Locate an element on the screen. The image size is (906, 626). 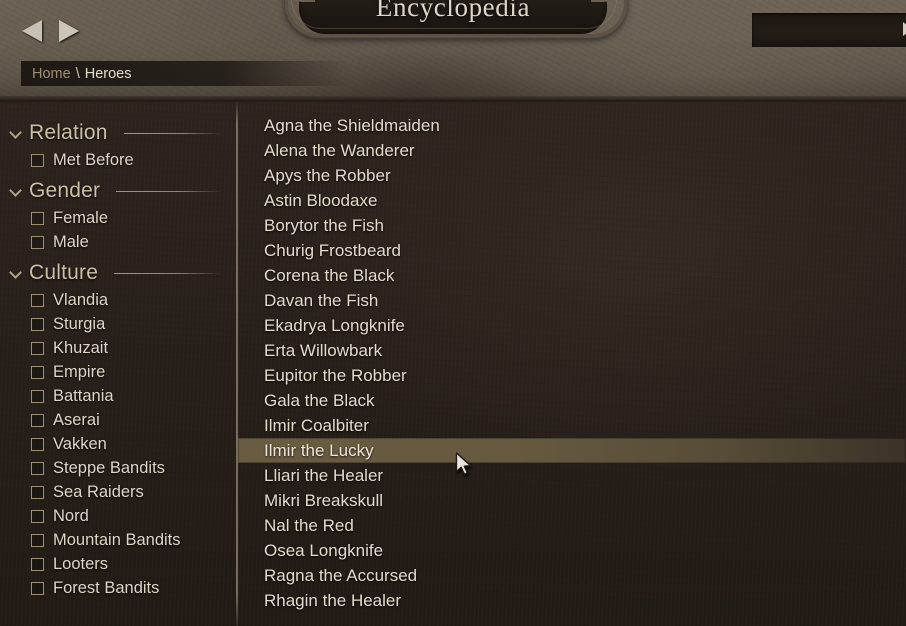
filter-option-met-before: Met Before is located at coordinates (118, 160).